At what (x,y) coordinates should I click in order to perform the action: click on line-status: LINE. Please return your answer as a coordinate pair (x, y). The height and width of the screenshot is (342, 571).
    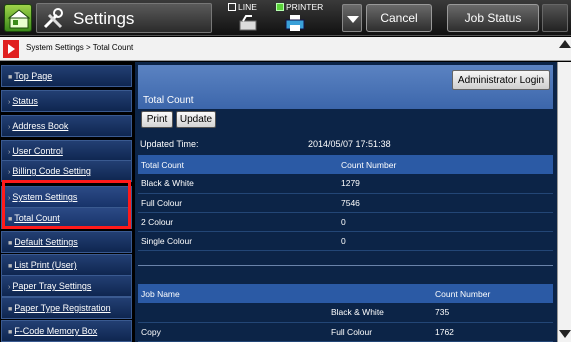
    Looking at the image, I should click on (251, 18).